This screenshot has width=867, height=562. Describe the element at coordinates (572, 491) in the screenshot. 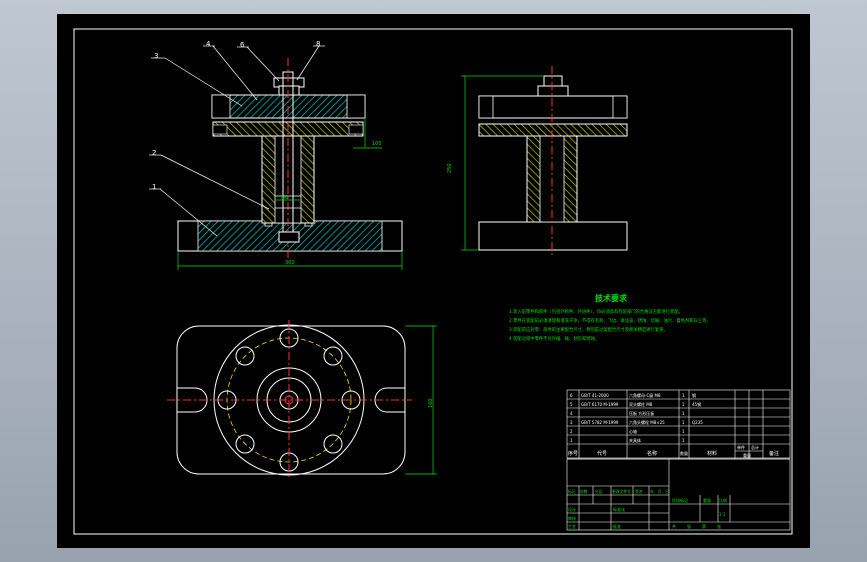

I see `tb-r1-0: 标记` at that location.